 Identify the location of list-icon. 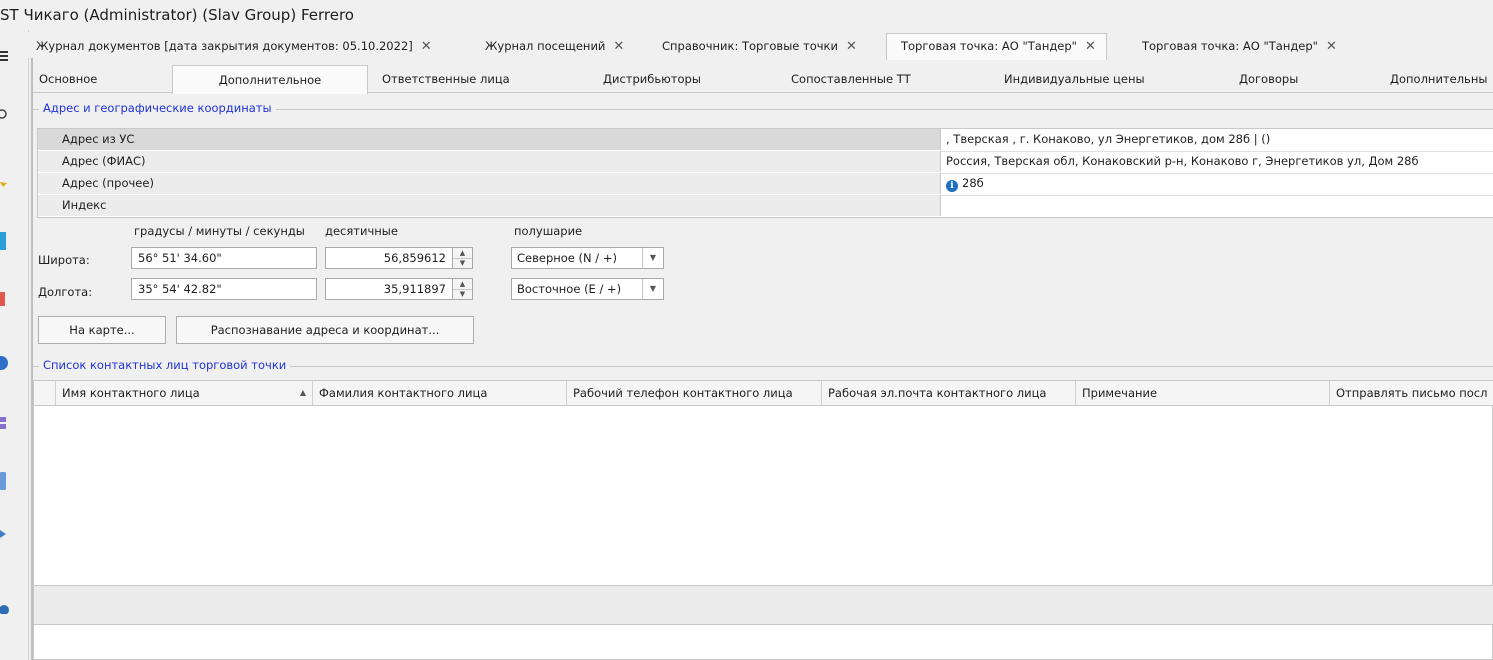
(4, 424).